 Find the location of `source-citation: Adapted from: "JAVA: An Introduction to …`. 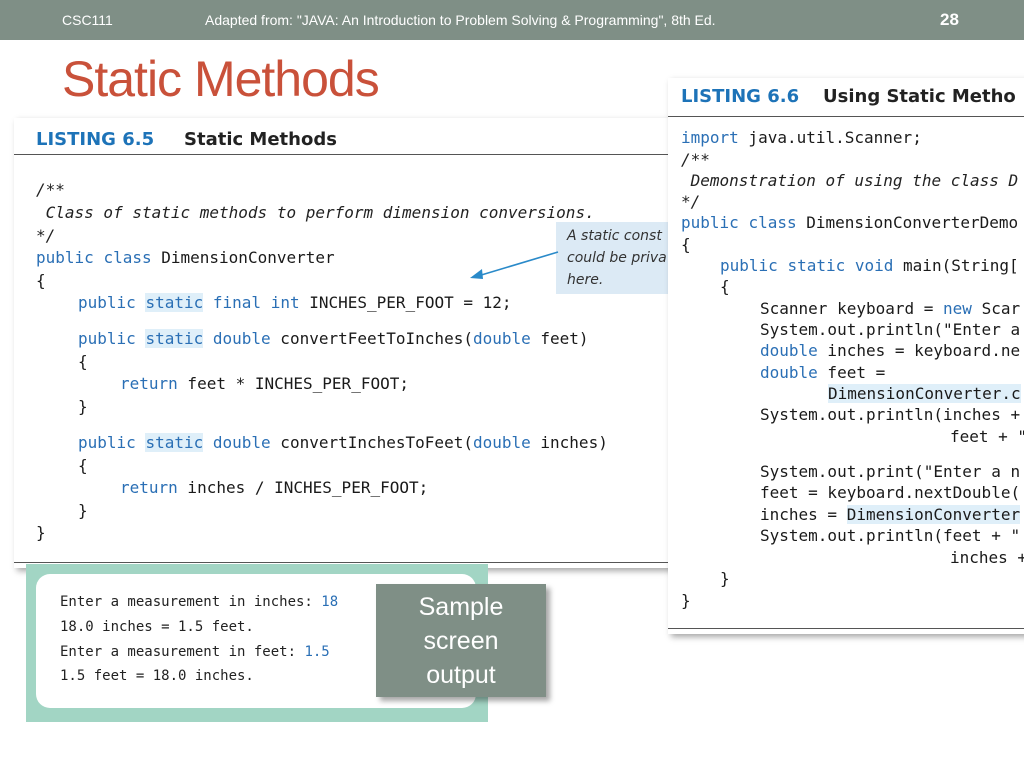

source-citation: Adapted from: "JAVA: An Introduction to … is located at coordinates (460, 20).